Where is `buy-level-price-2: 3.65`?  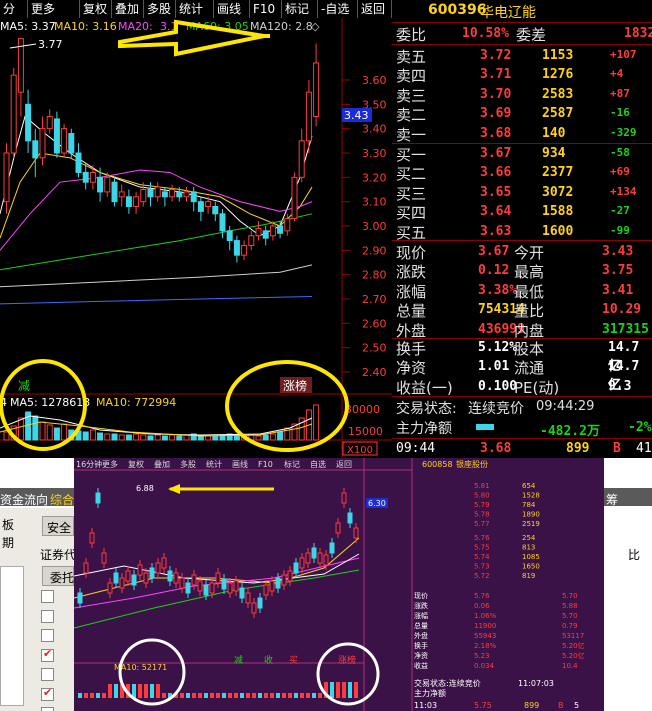 buy-level-price-2: 3.65 is located at coordinates (496, 192).